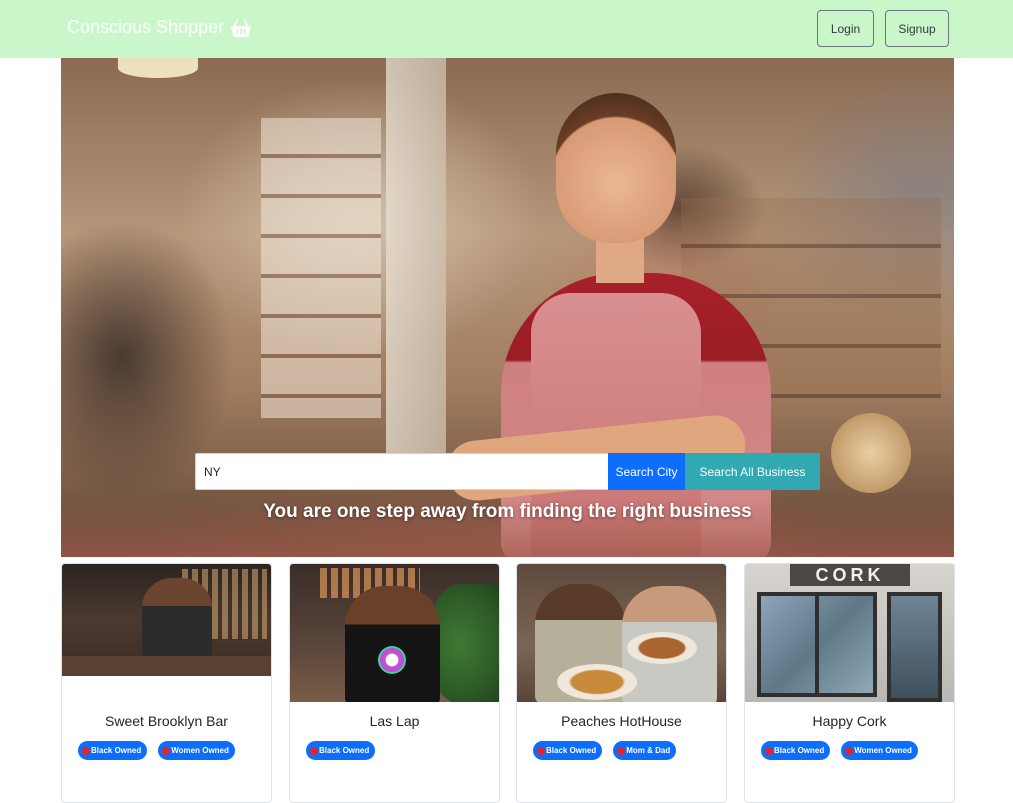  I want to click on city-search-input, so click(401, 471).